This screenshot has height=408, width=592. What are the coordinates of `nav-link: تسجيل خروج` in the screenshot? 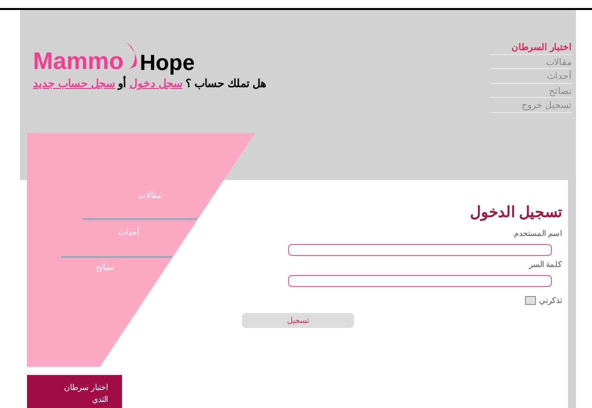 It's located at (531, 105).